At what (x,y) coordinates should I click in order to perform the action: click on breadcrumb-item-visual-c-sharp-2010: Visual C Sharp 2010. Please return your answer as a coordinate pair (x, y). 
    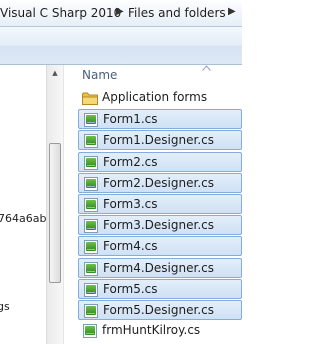
    Looking at the image, I should click on (60, 13).